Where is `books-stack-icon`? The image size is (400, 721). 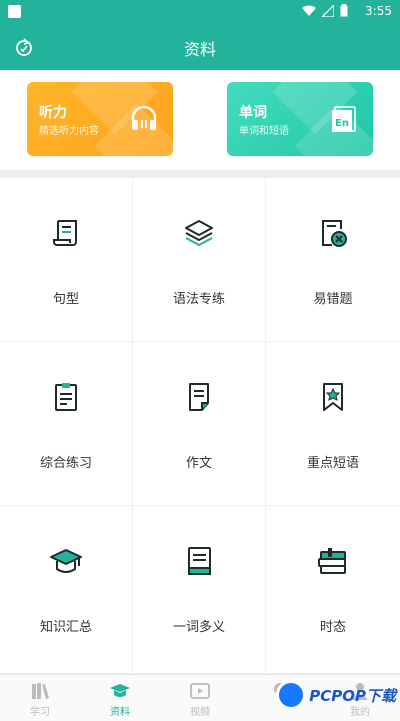 books-stack-icon is located at coordinates (332, 561).